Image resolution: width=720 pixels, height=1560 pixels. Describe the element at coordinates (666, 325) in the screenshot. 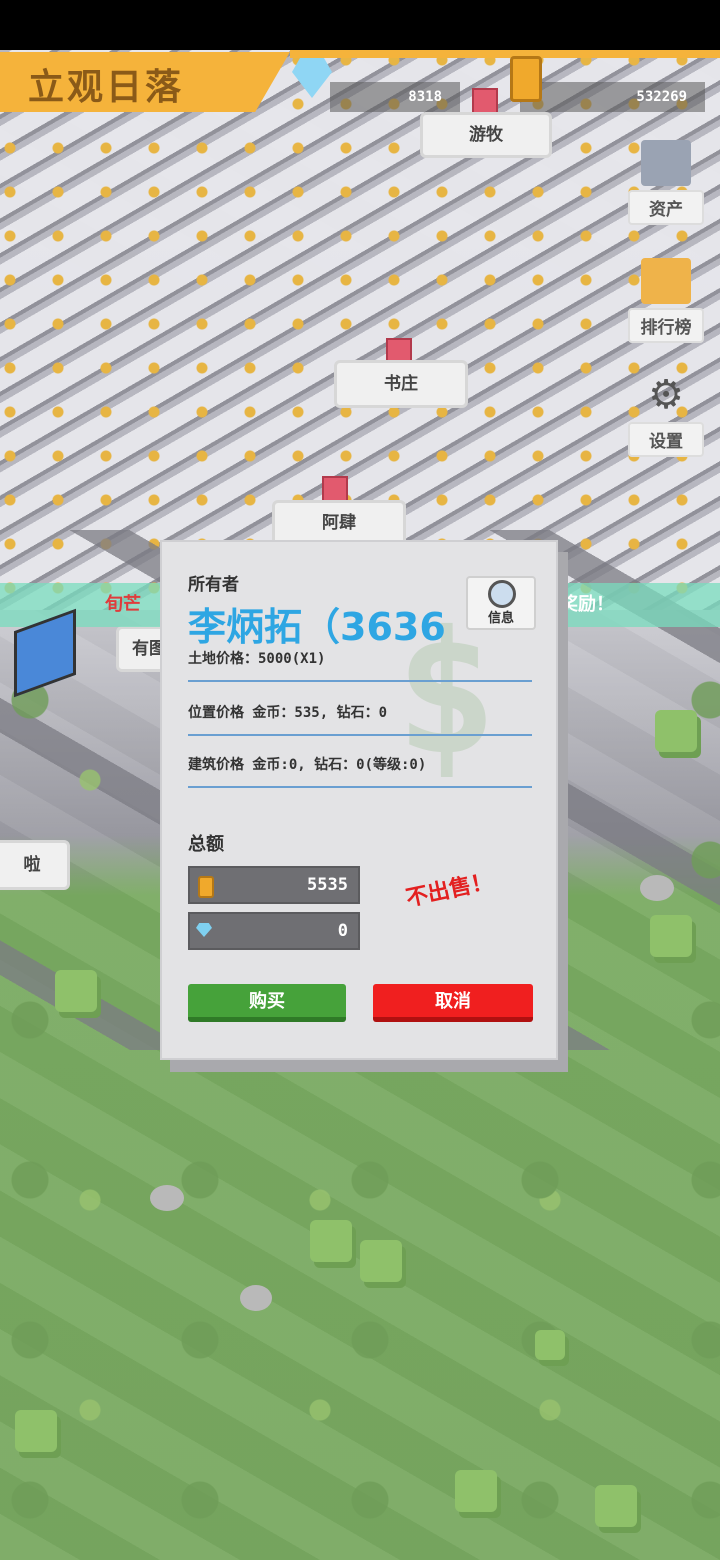

I see `ranking-label: 排行榜` at that location.